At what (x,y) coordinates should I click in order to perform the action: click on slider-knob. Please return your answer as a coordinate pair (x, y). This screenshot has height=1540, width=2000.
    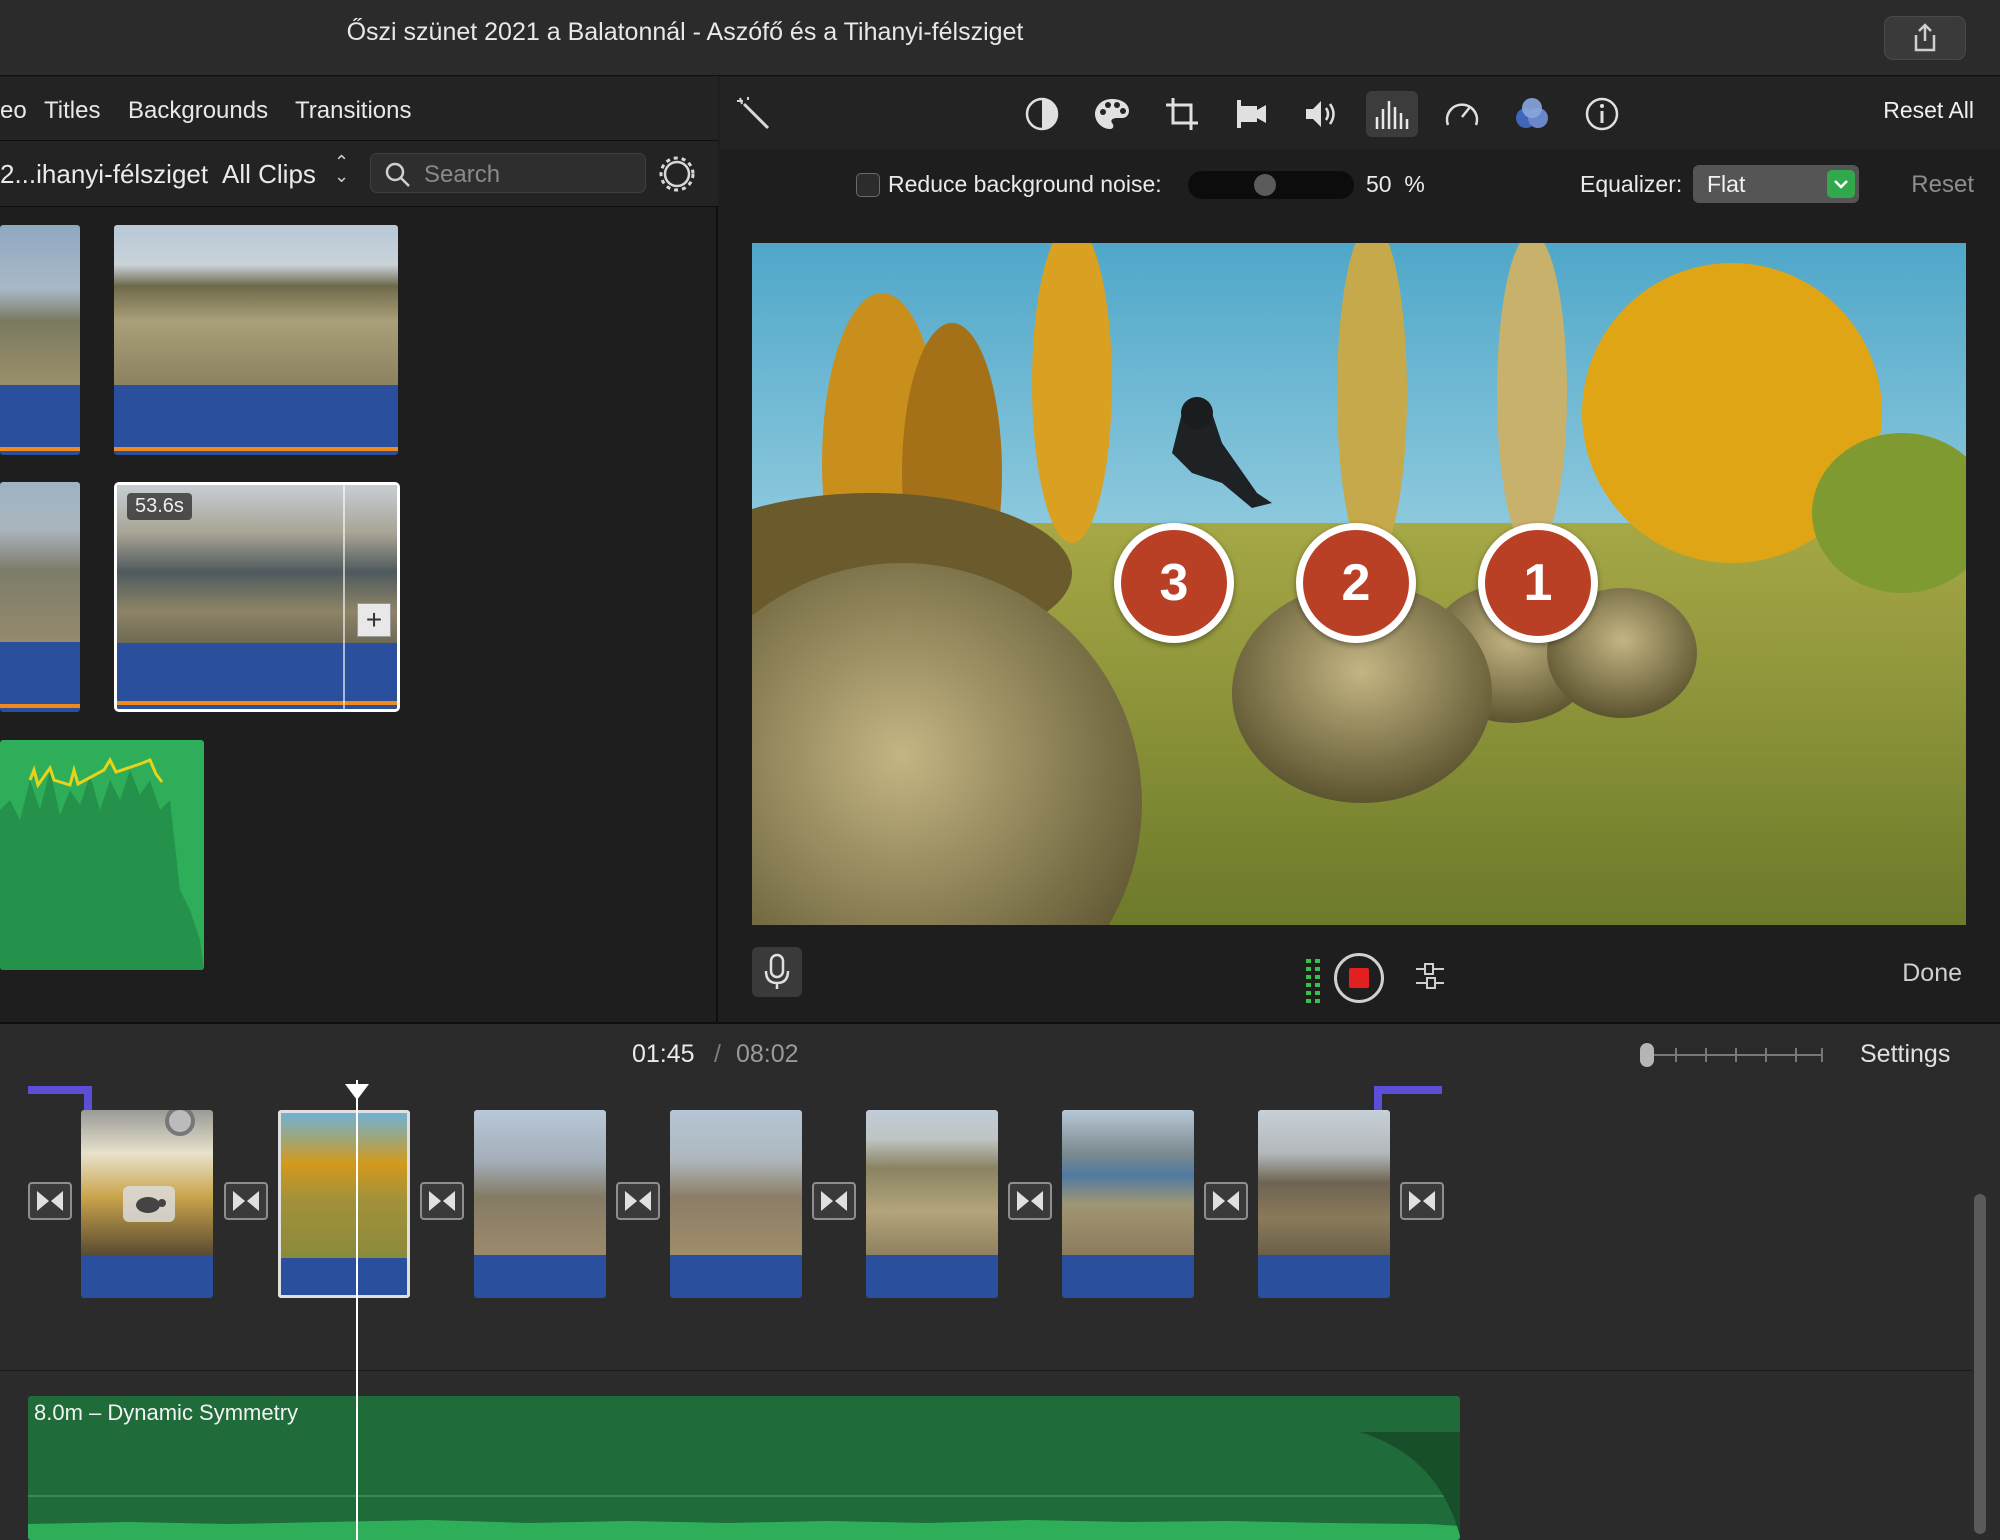
    Looking at the image, I should click on (1265, 185).